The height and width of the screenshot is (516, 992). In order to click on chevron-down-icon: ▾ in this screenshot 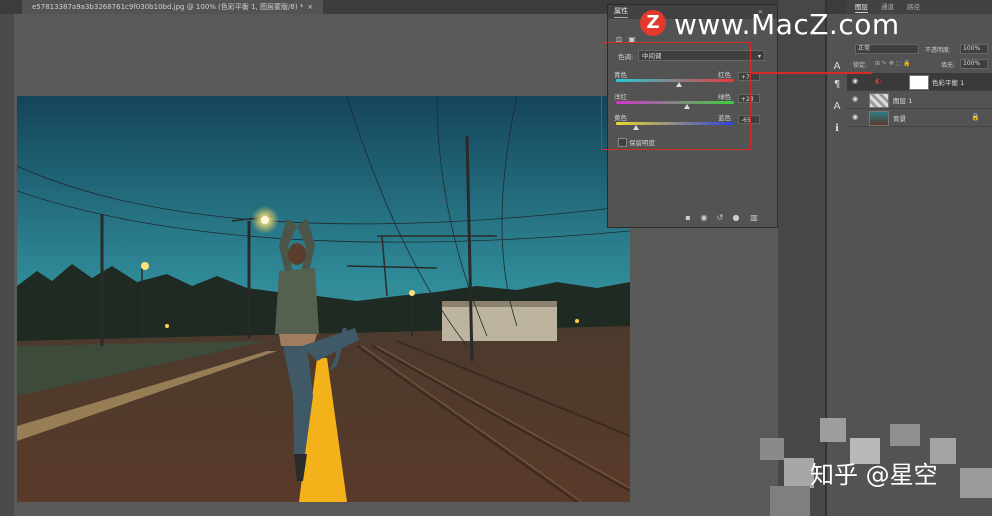, I will do `click(759, 56)`.